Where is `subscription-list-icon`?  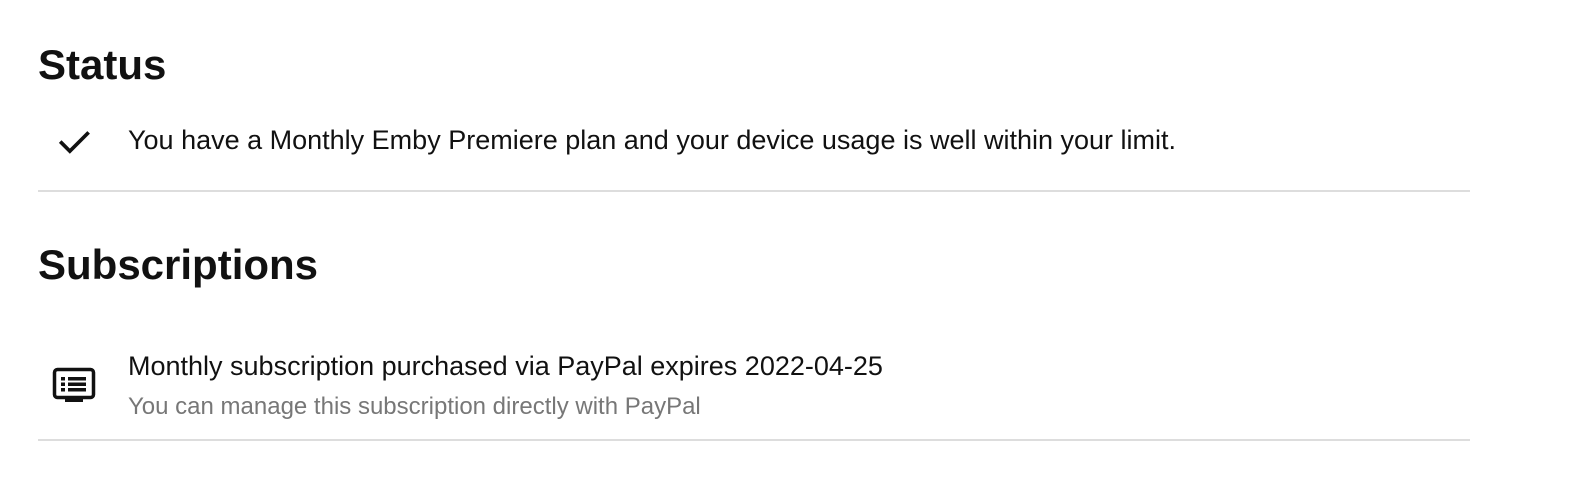
subscription-list-icon is located at coordinates (74, 386).